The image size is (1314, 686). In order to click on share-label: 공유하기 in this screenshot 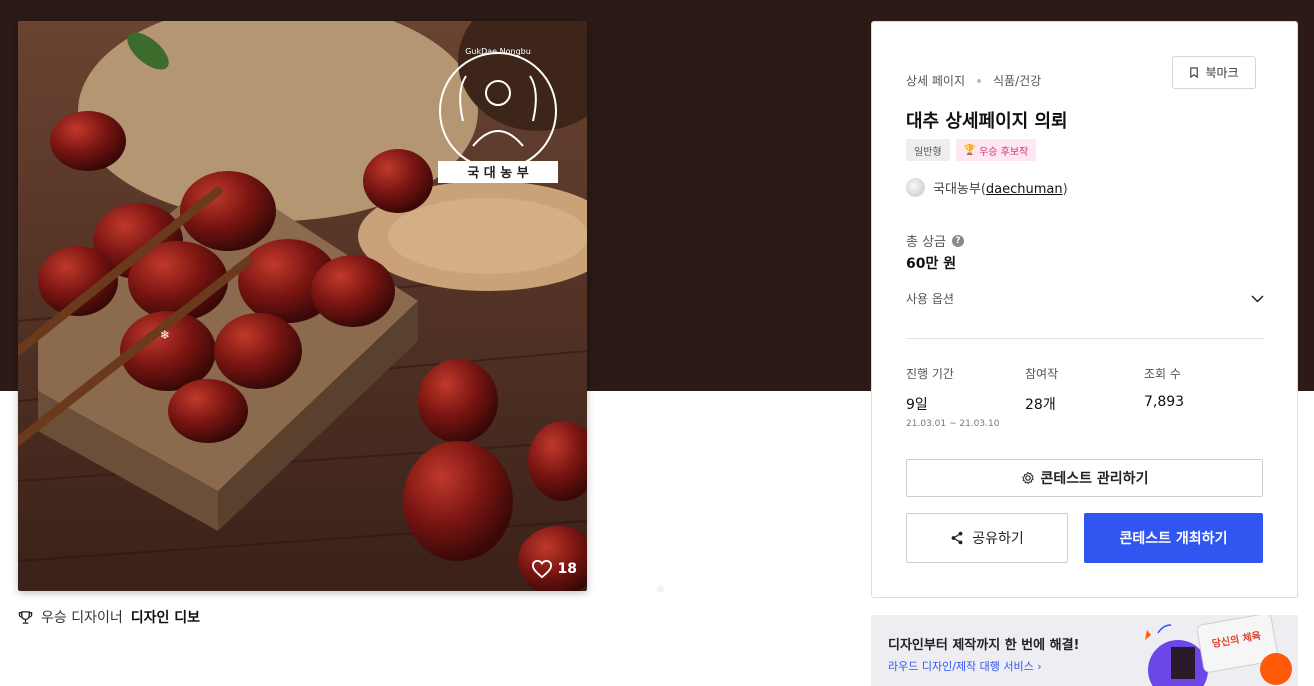, I will do `click(998, 539)`.